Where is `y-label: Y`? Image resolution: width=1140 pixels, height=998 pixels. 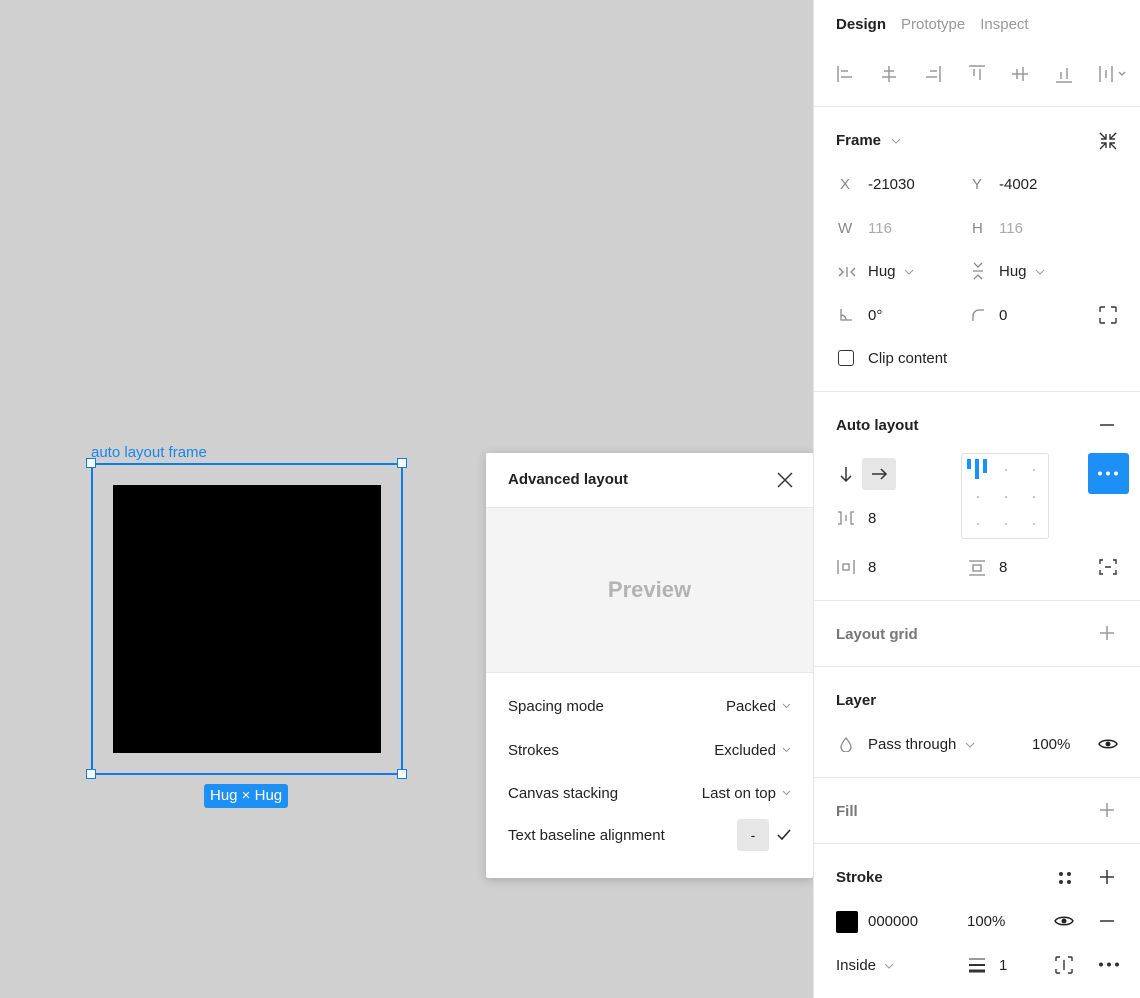
y-label: Y is located at coordinates (977, 184).